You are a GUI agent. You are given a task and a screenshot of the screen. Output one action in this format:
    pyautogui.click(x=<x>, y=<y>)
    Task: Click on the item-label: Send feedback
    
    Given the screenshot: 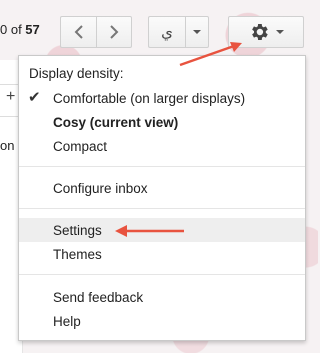 What is the action you would take?
    pyautogui.click(x=98, y=297)
    